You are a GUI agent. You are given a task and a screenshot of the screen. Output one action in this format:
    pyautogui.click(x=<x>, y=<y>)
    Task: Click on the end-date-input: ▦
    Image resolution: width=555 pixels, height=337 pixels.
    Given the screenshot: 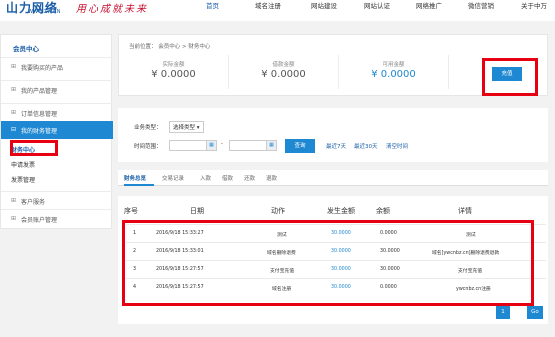 What is the action you would take?
    pyautogui.click(x=253, y=145)
    